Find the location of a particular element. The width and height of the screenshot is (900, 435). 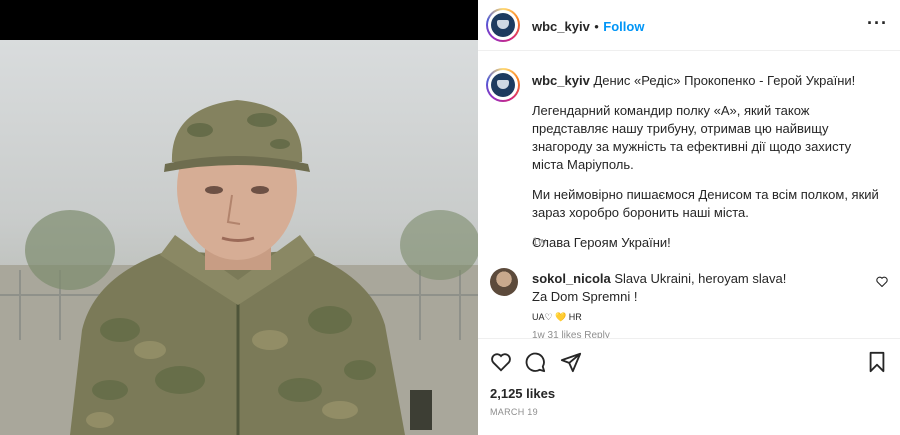

comment-username: sokol_nicola is located at coordinates (571, 278).